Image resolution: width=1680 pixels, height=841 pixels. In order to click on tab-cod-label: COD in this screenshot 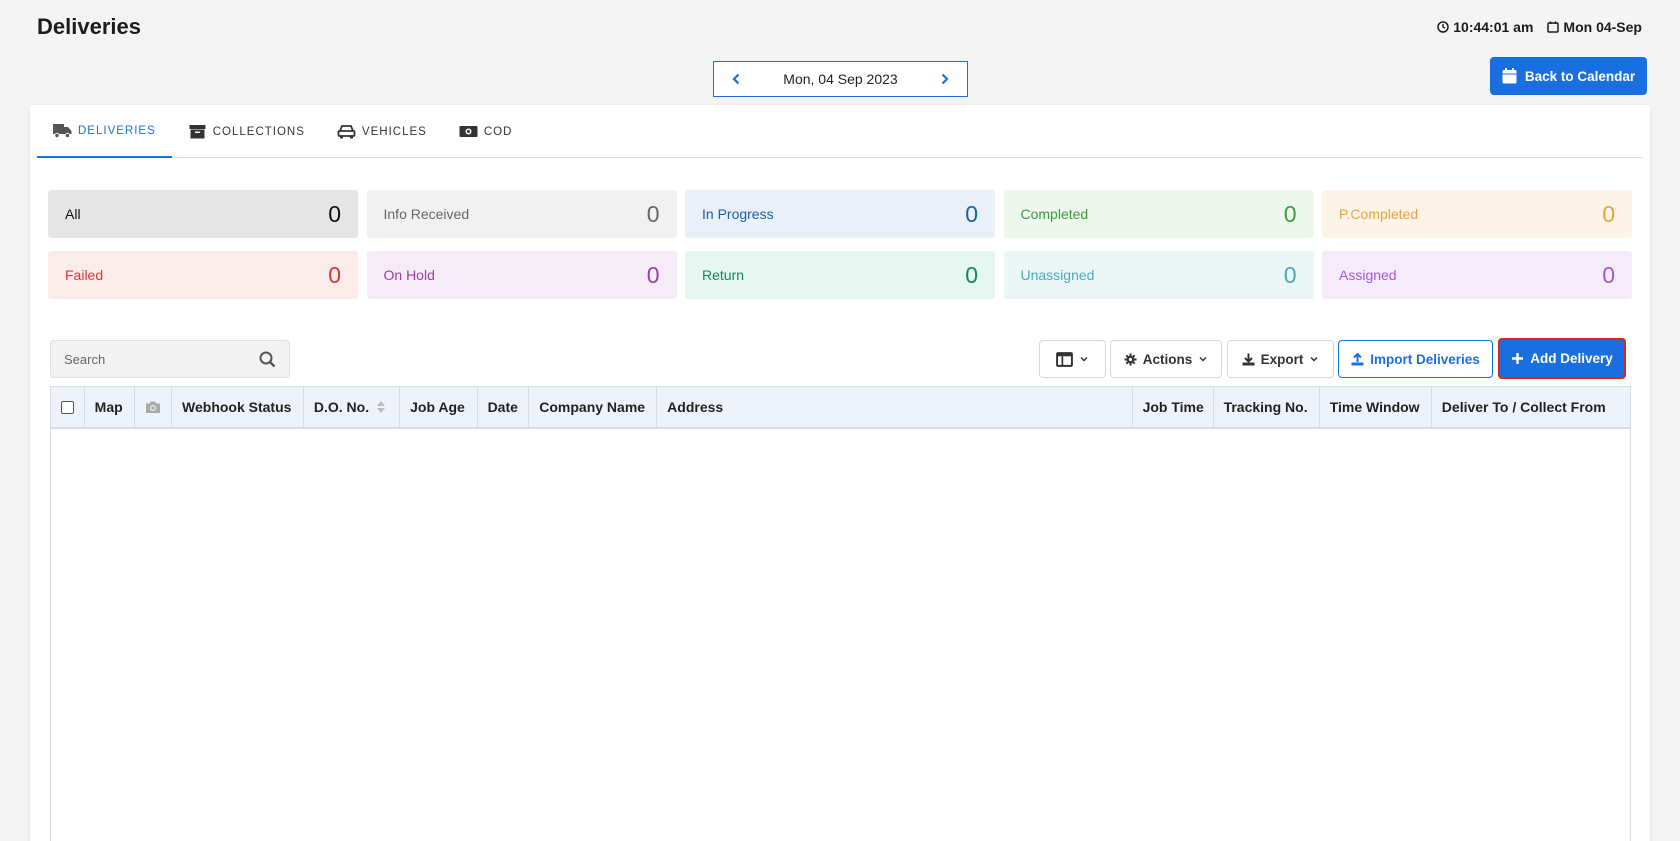, I will do `click(498, 131)`.